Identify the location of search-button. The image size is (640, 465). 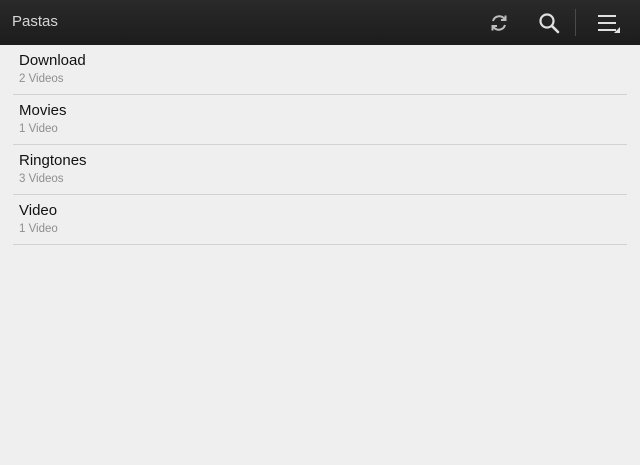
(549, 22).